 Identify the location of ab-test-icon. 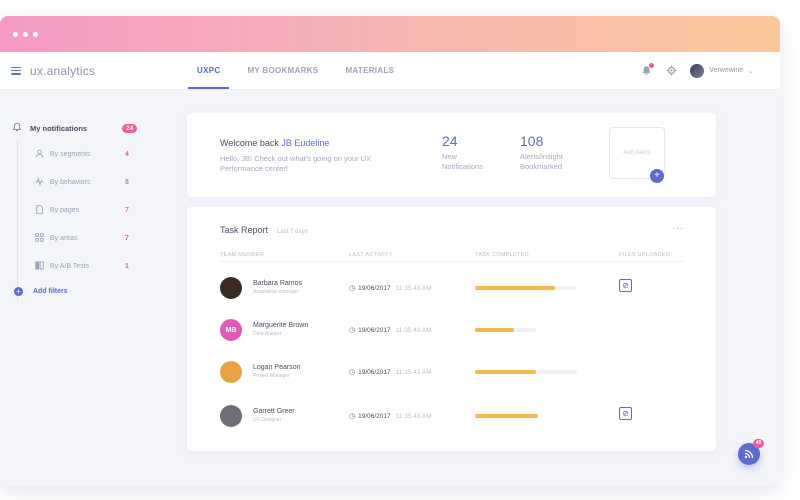
(39, 266).